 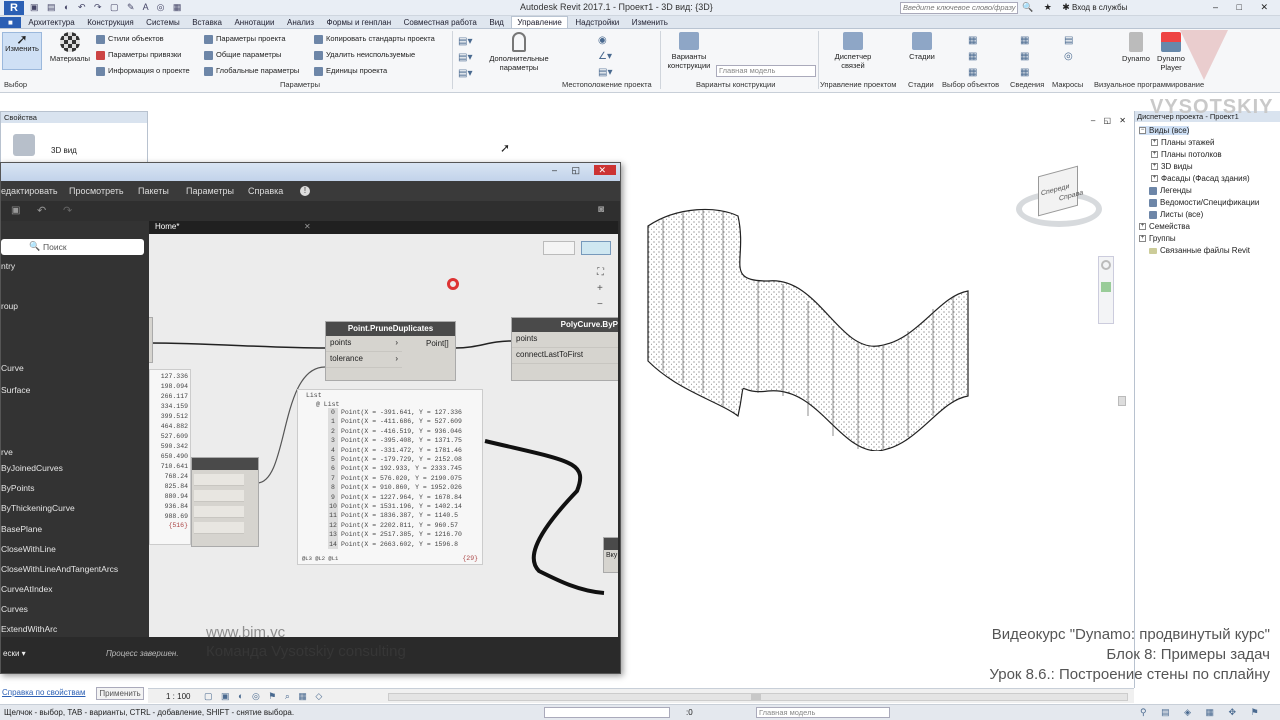 What do you see at coordinates (823, 712) in the screenshot?
I see `design-option-select: Главная модель` at bounding box center [823, 712].